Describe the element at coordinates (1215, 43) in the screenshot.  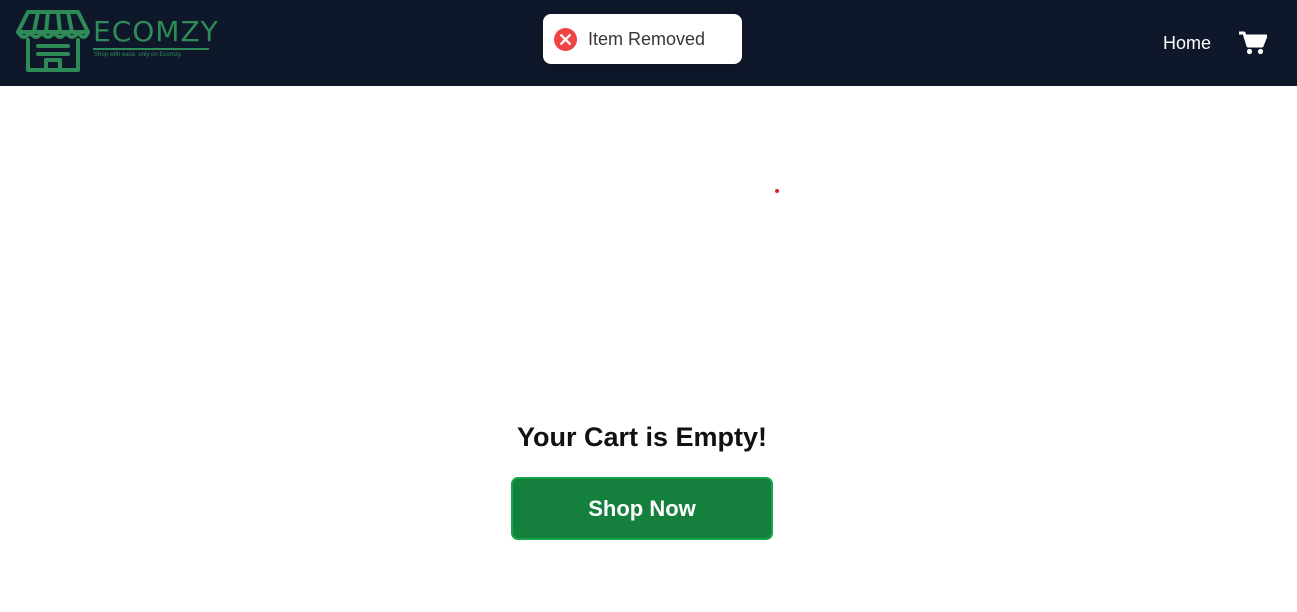
I see `nav-links: Home` at that location.